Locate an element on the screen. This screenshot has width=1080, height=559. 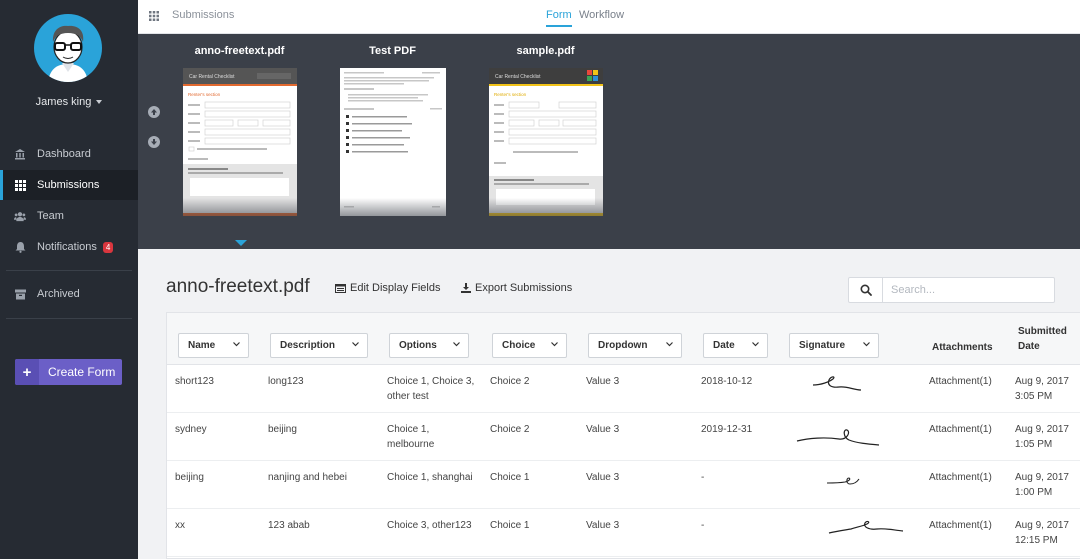
column-header-label: Signature is located at coordinates (822, 345).